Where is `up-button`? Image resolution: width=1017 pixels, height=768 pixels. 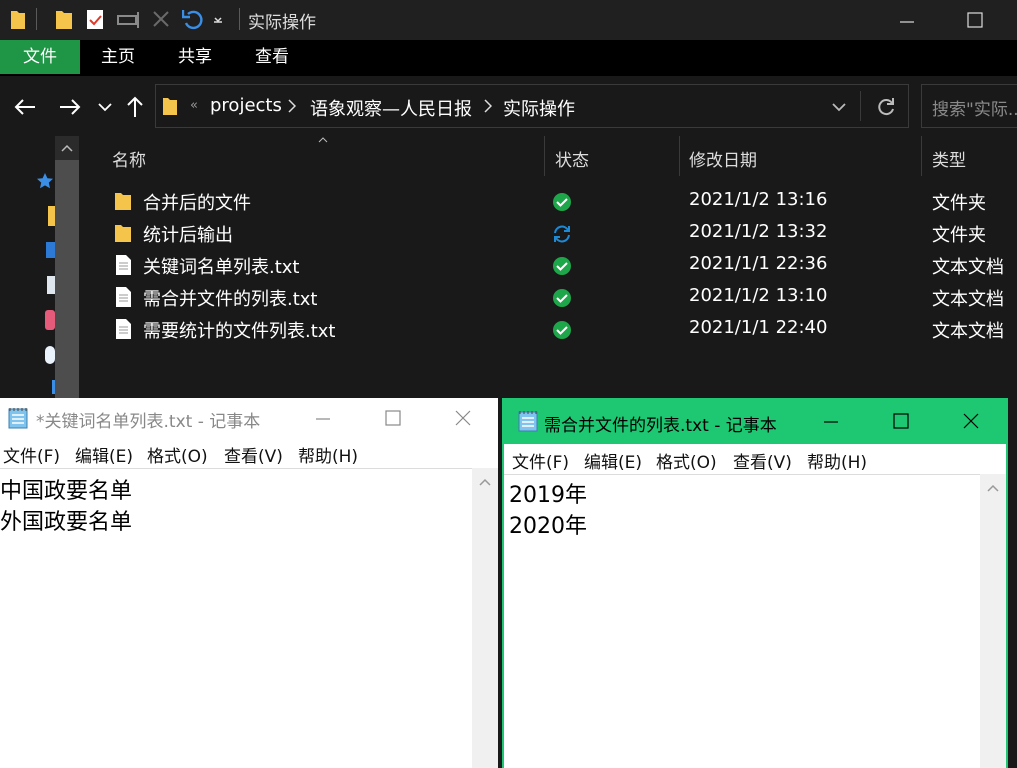
up-button is located at coordinates (135, 107).